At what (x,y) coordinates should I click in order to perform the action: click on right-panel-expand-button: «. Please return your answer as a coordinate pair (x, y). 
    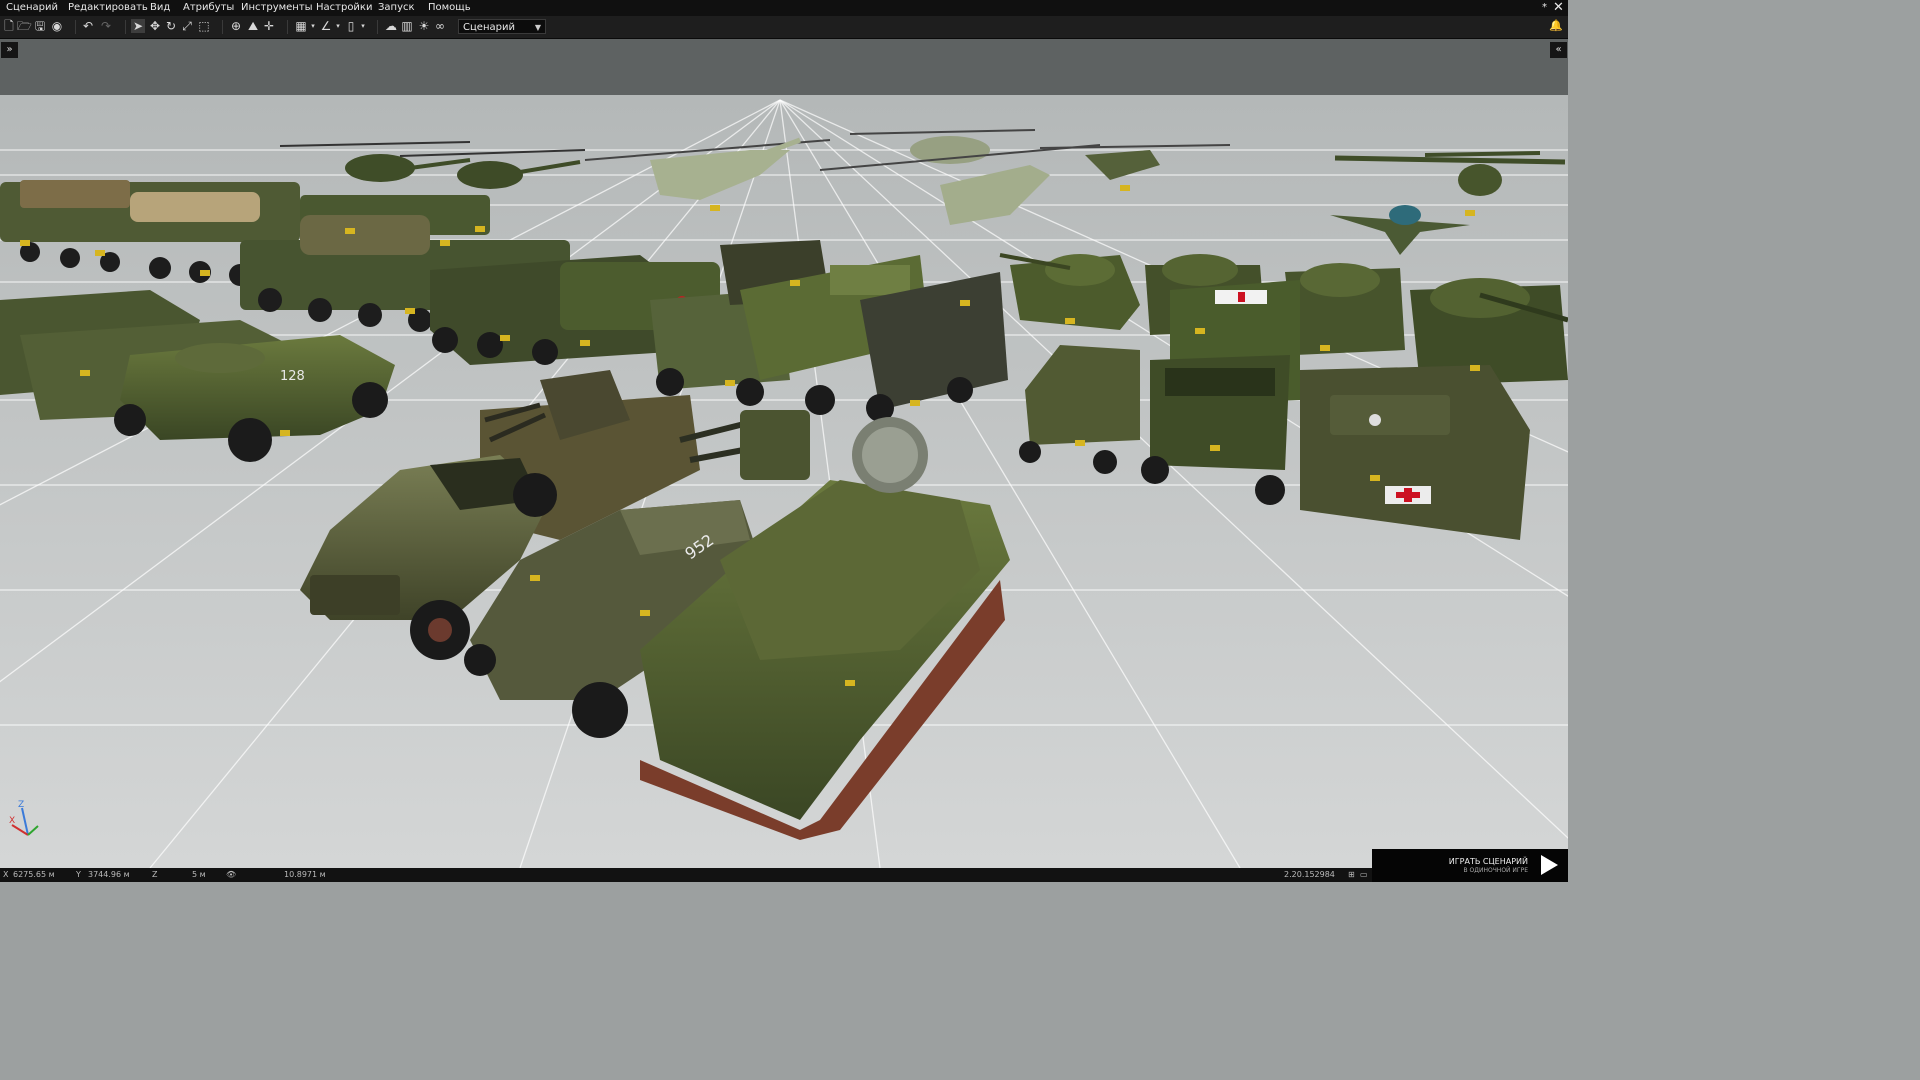
    Looking at the image, I should click on (1558, 50).